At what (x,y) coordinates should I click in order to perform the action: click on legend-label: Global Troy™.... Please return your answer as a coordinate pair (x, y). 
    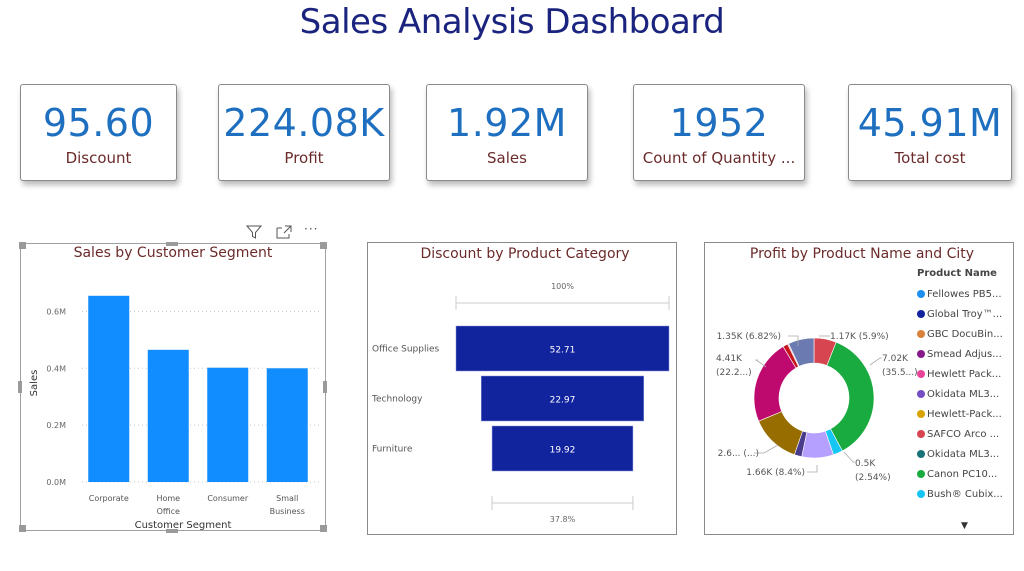
    Looking at the image, I should click on (965, 314).